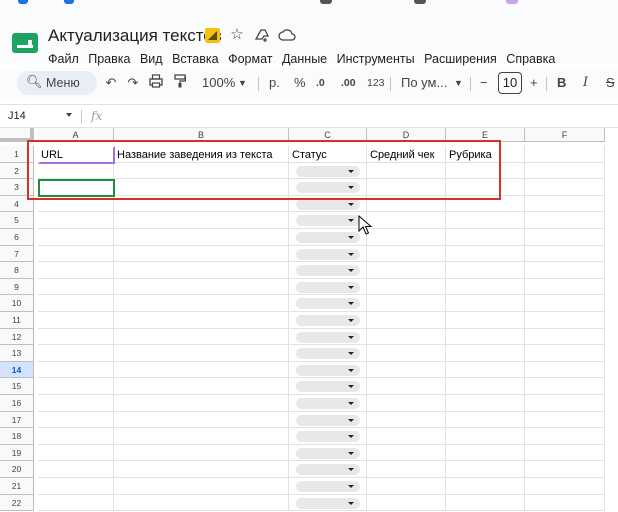  What do you see at coordinates (565, 303) in the screenshot?
I see `cell-f10` at bounding box center [565, 303].